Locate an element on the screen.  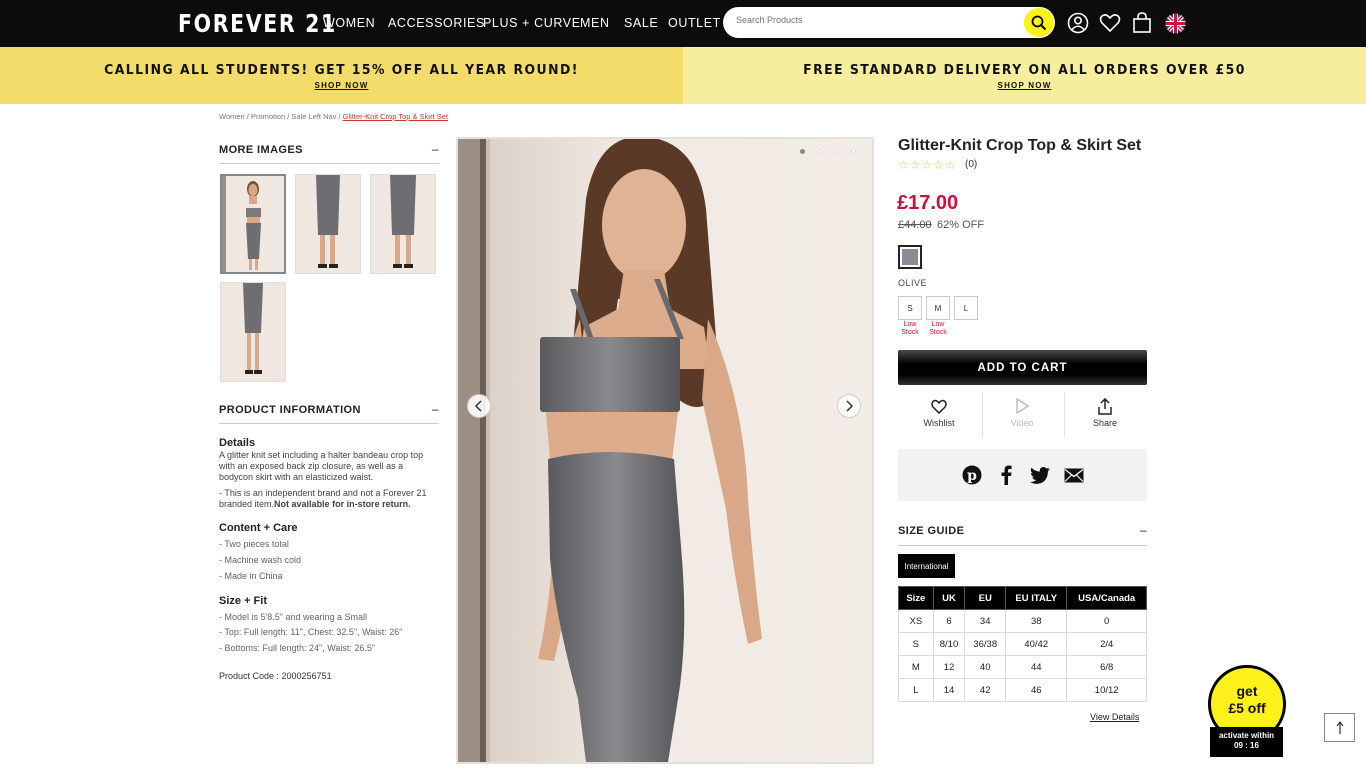
table-cell: 34 is located at coordinates (985, 621).